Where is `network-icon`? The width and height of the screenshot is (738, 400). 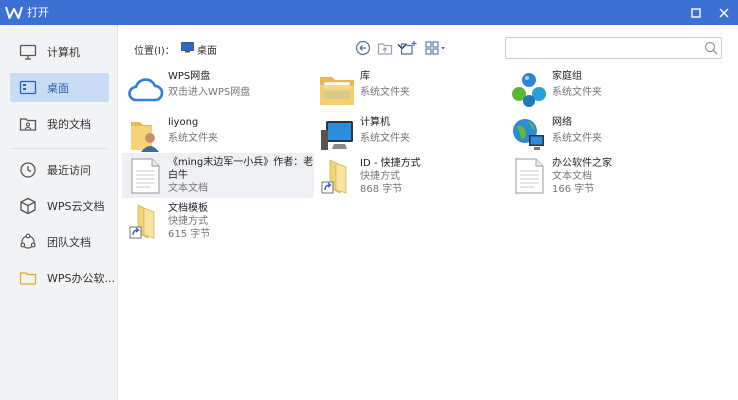 network-icon is located at coordinates (528, 134).